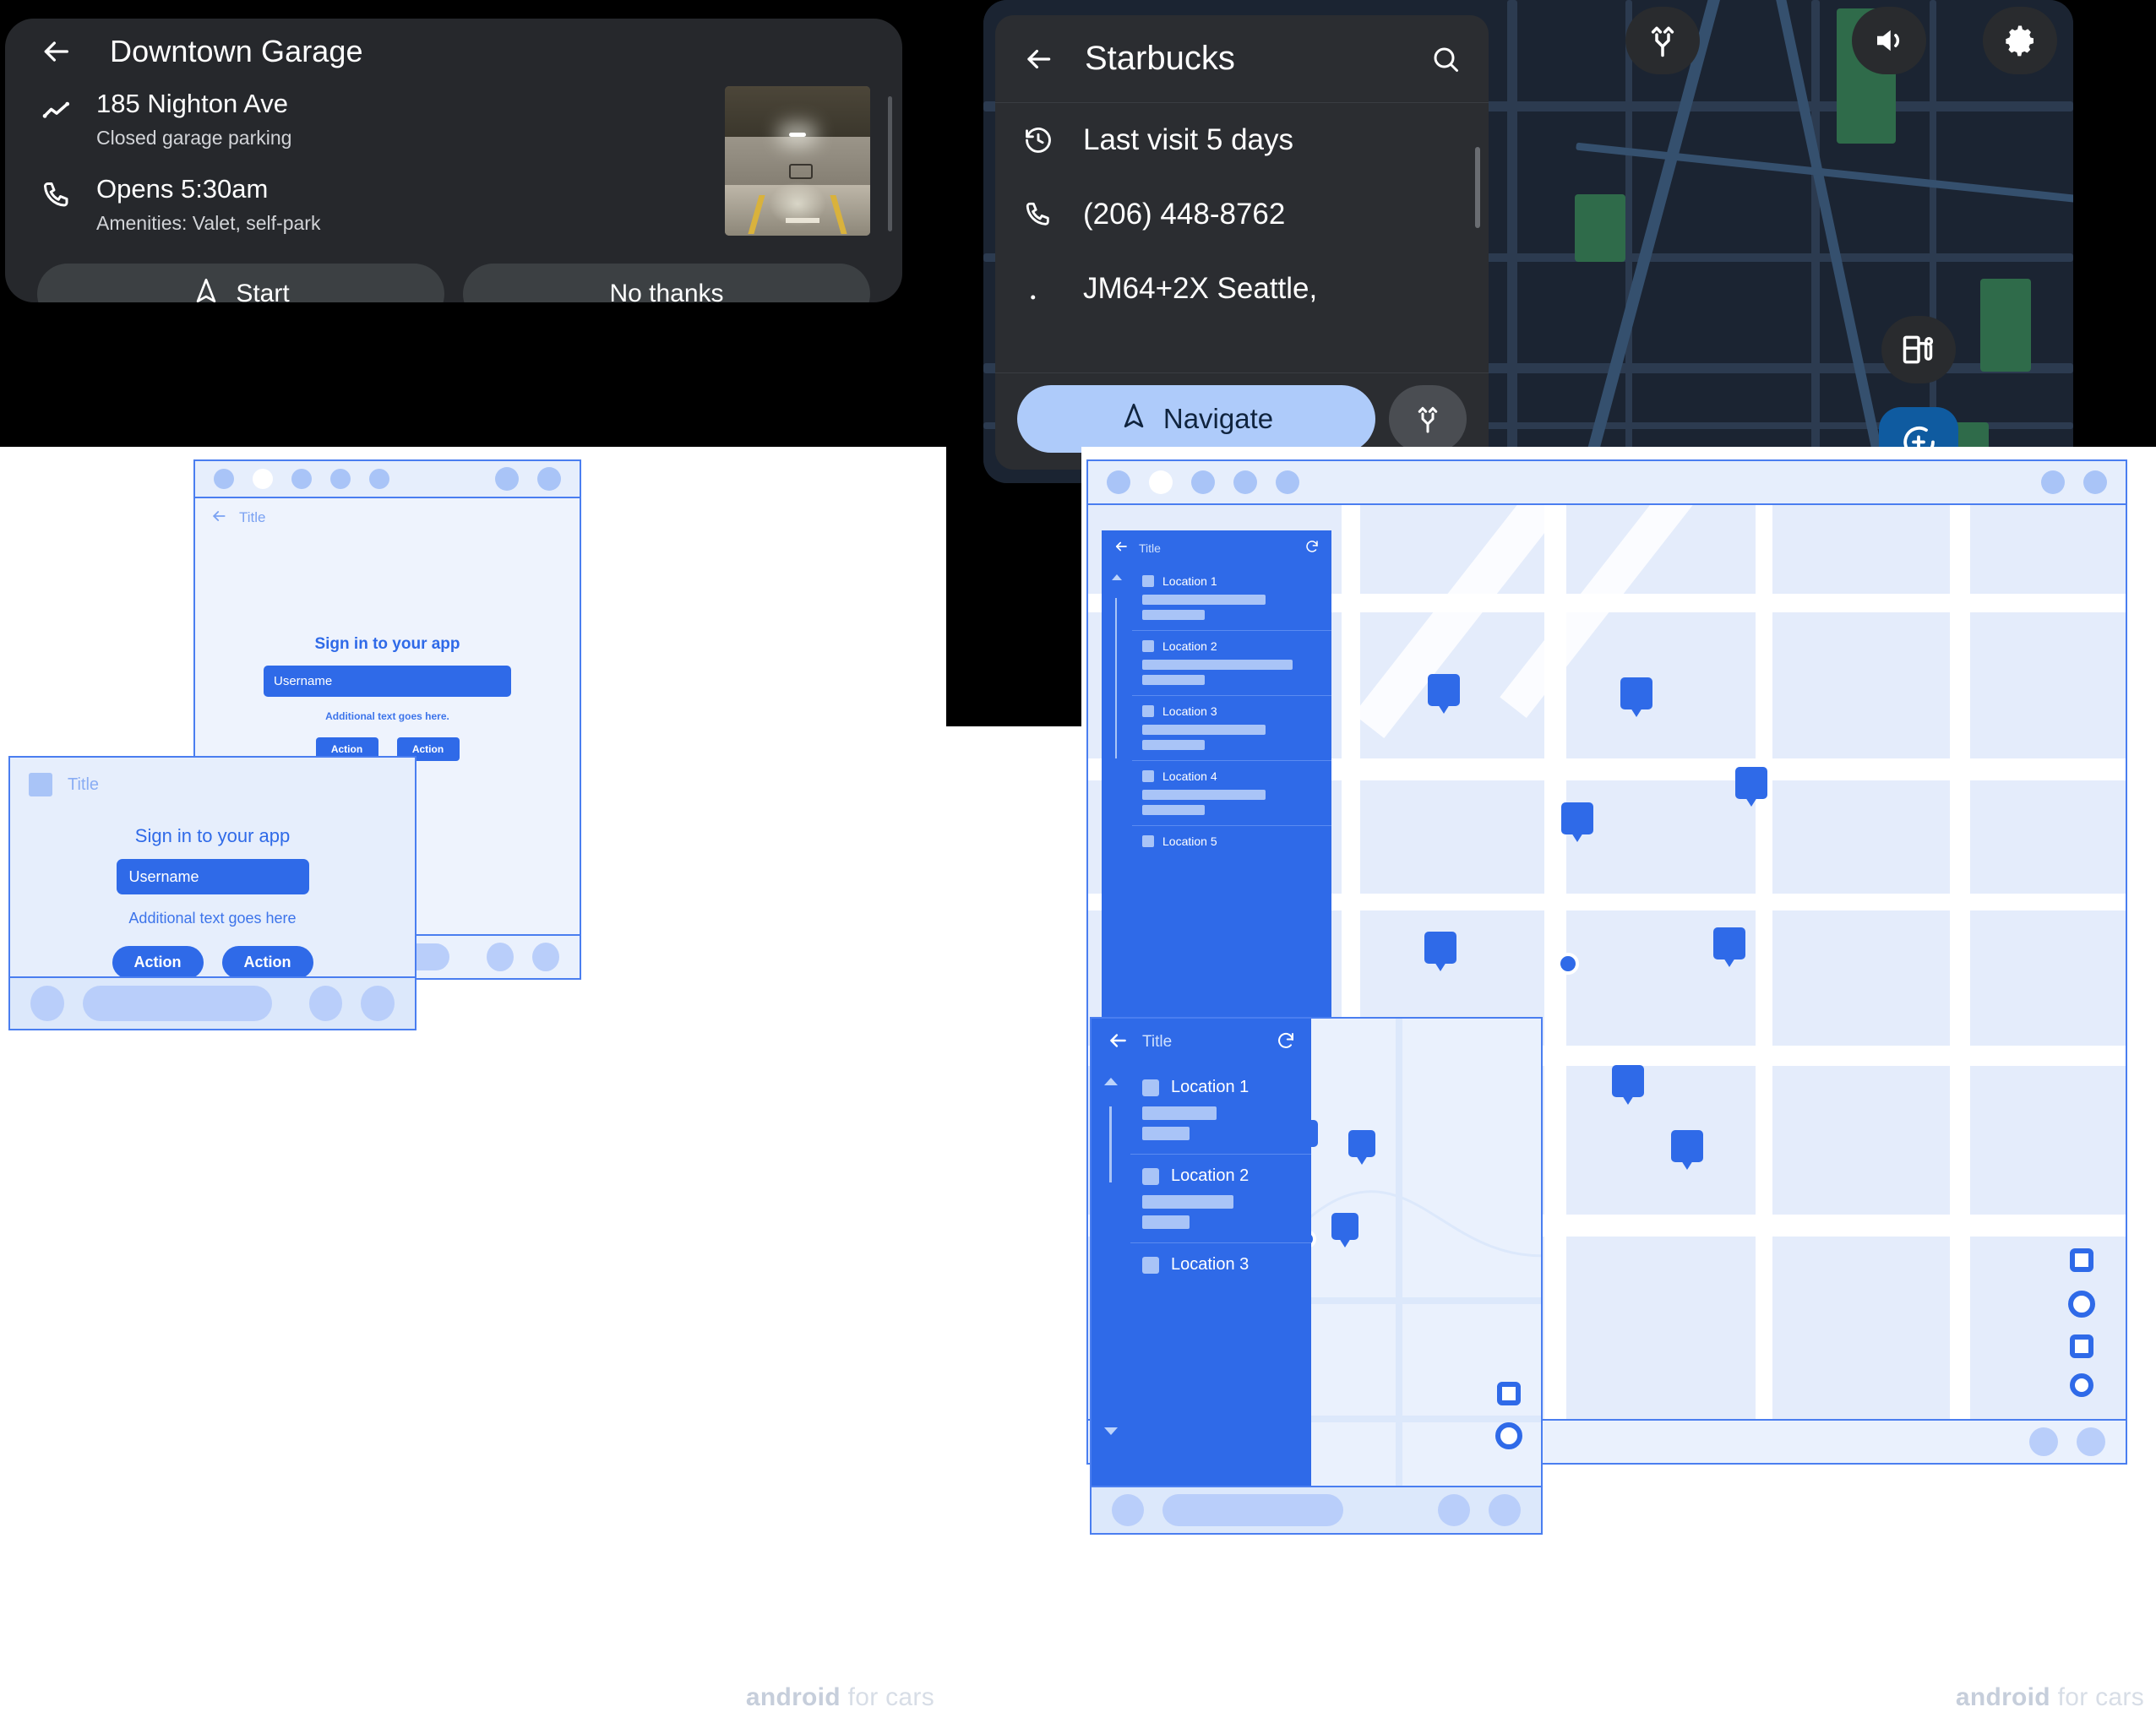 This screenshot has width=2156, height=1734. What do you see at coordinates (1150, 1265) in the screenshot?
I see `item-icon` at bounding box center [1150, 1265].